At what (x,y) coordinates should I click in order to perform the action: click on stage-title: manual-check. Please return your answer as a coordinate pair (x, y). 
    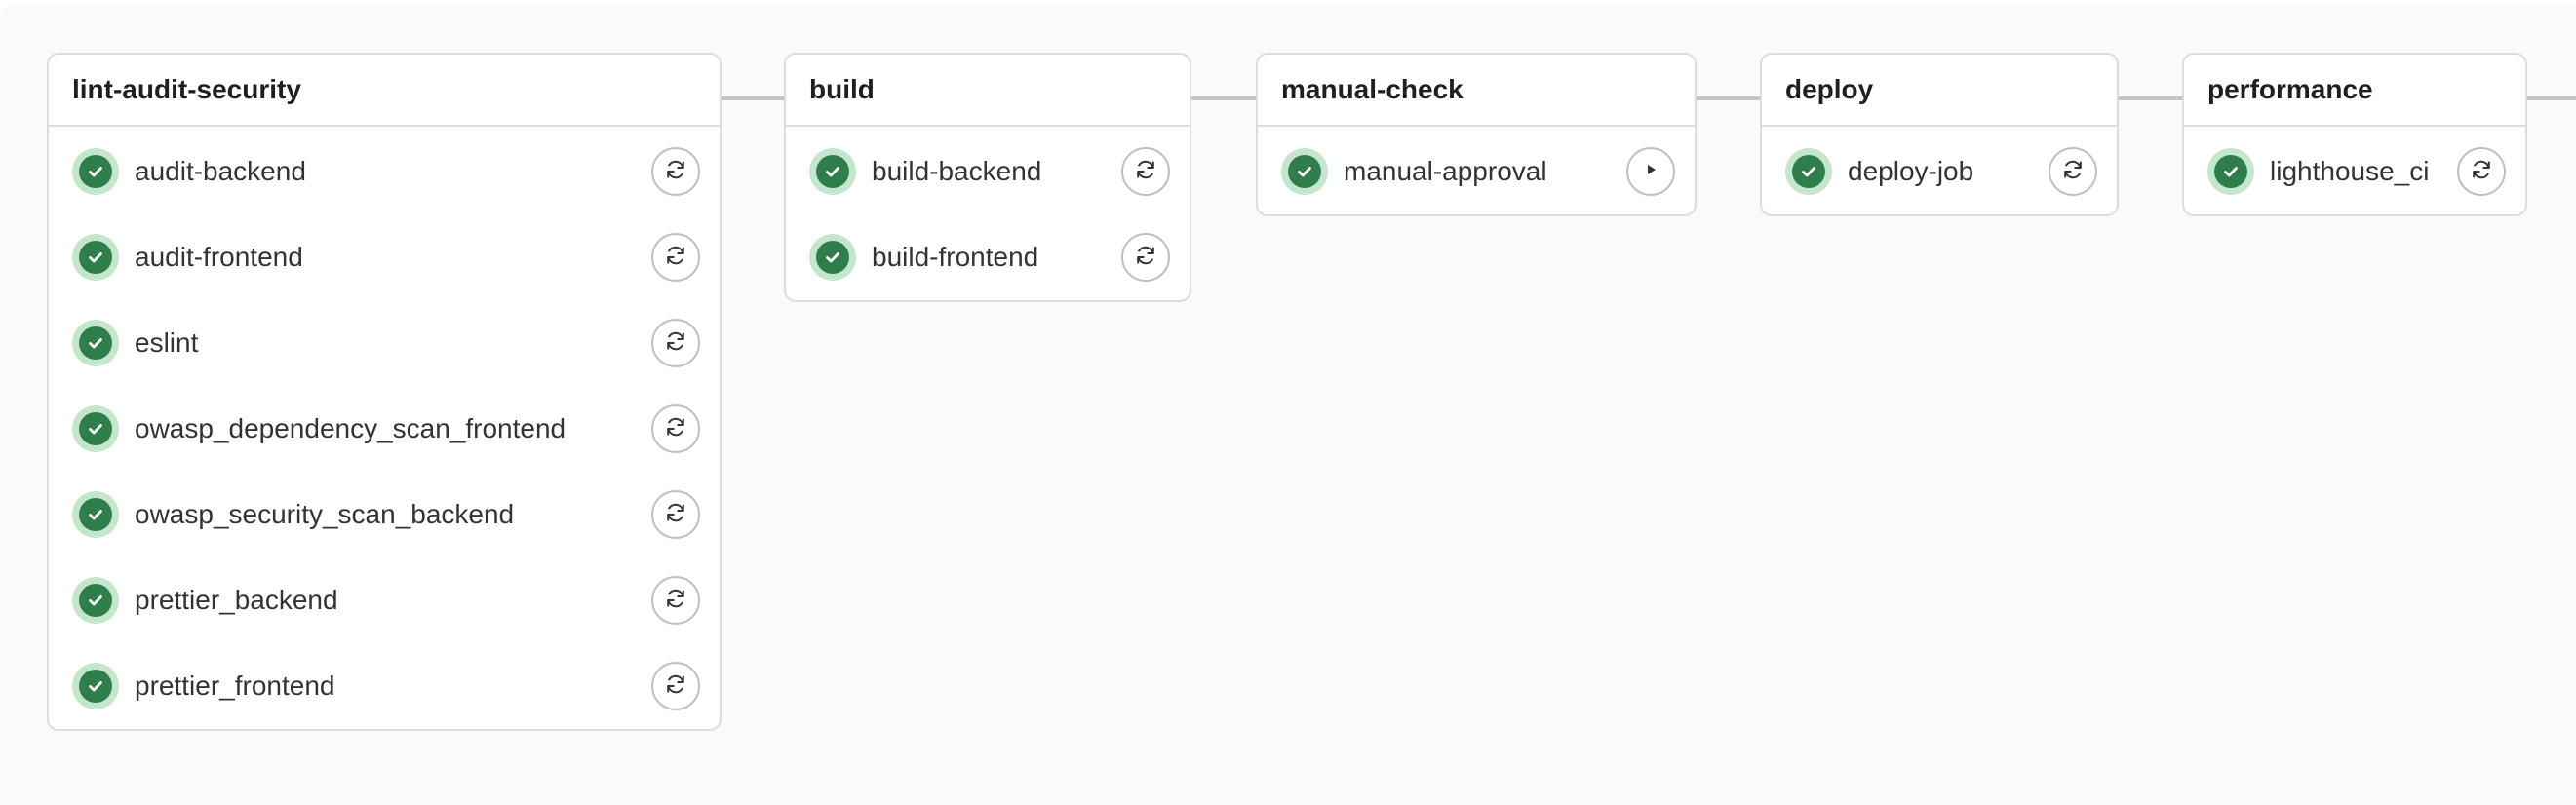
    Looking at the image, I should click on (1476, 91).